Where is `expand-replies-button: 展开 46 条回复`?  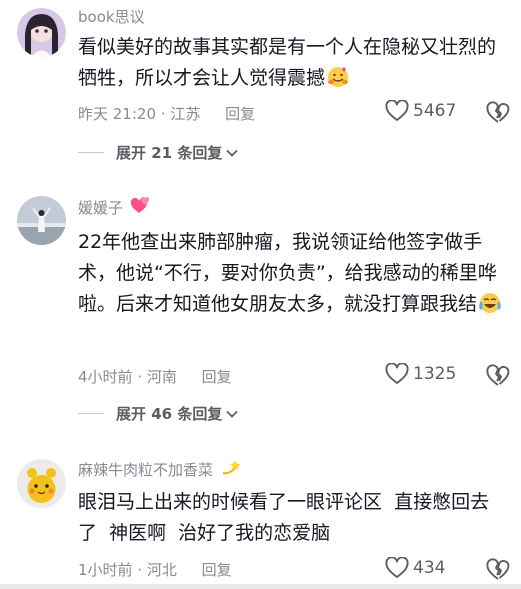 expand-replies-button: 展开 46 条回复 is located at coordinates (158, 413).